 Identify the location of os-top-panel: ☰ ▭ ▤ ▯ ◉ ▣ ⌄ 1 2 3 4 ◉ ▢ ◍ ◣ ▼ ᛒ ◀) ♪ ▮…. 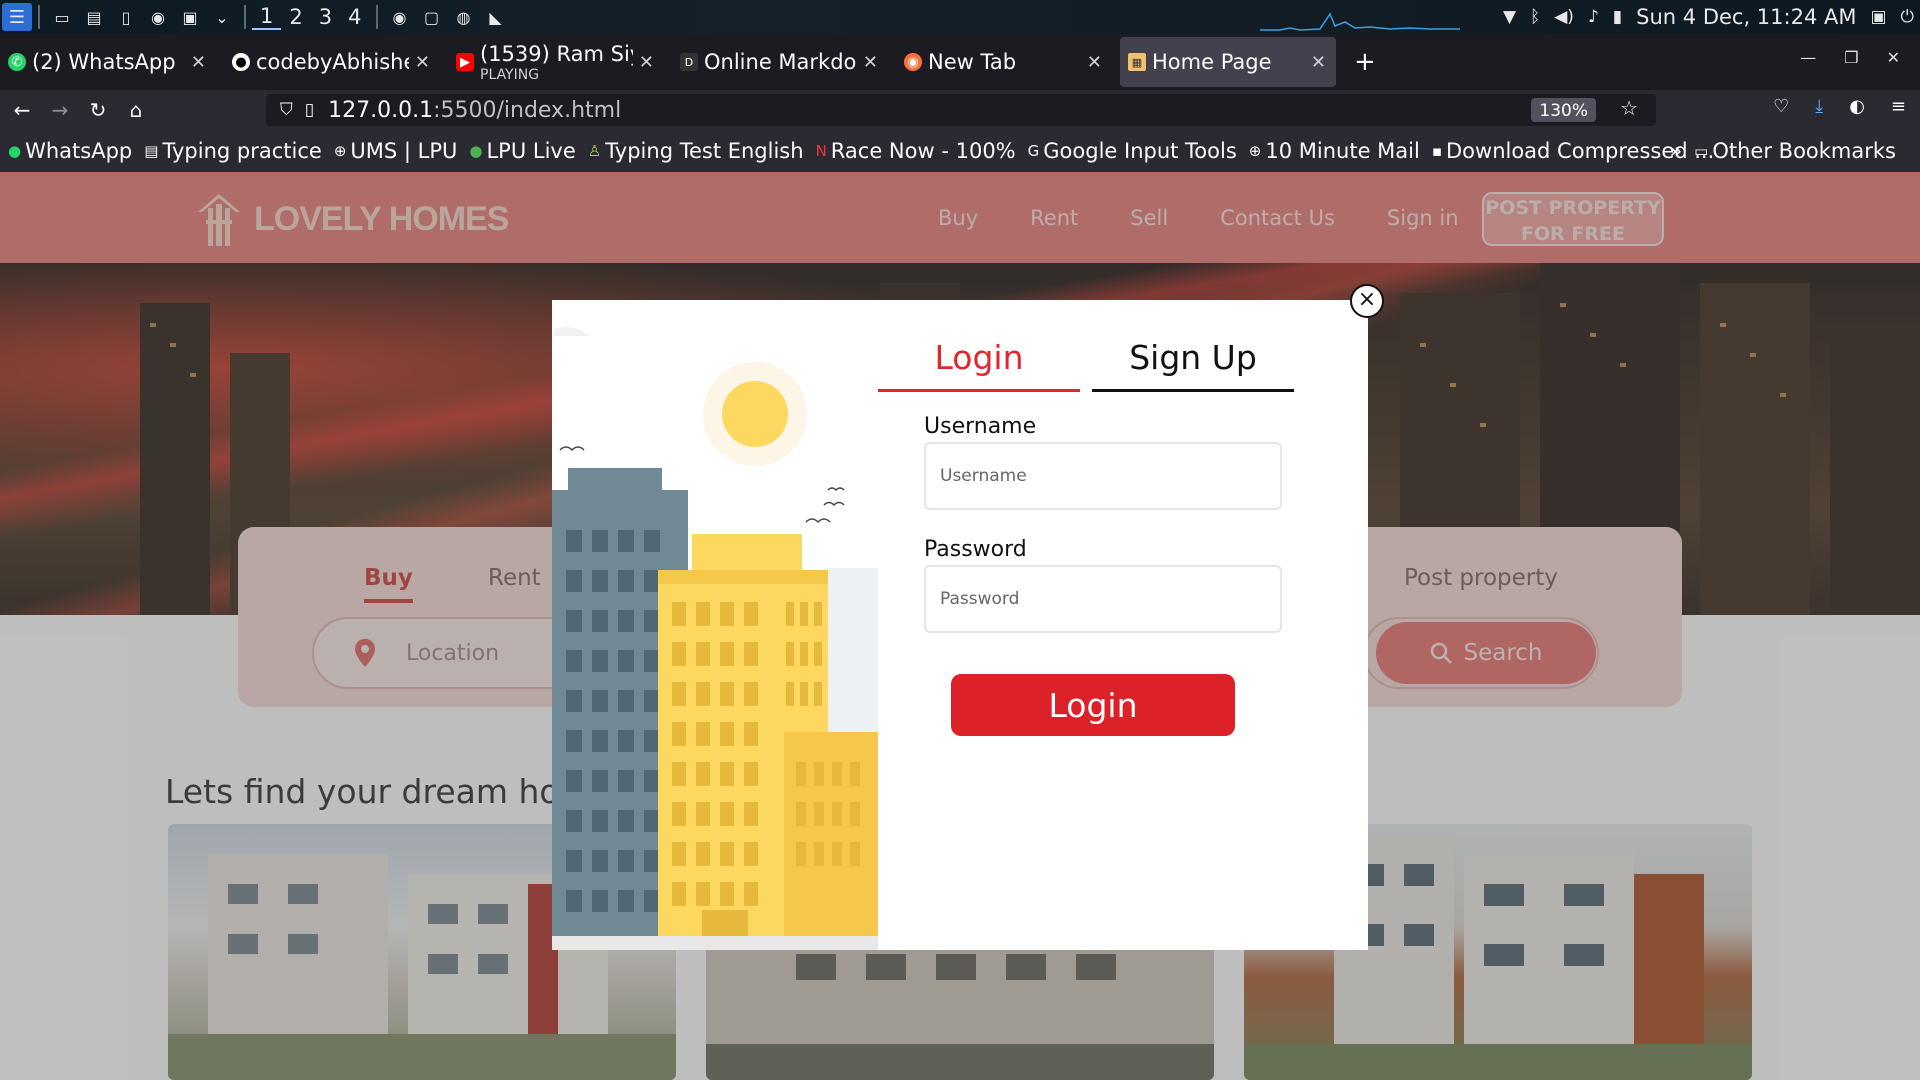
(960, 17).